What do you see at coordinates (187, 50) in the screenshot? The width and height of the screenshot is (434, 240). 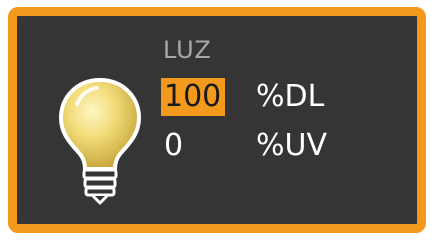 I see `panel-title: LUZ` at bounding box center [187, 50].